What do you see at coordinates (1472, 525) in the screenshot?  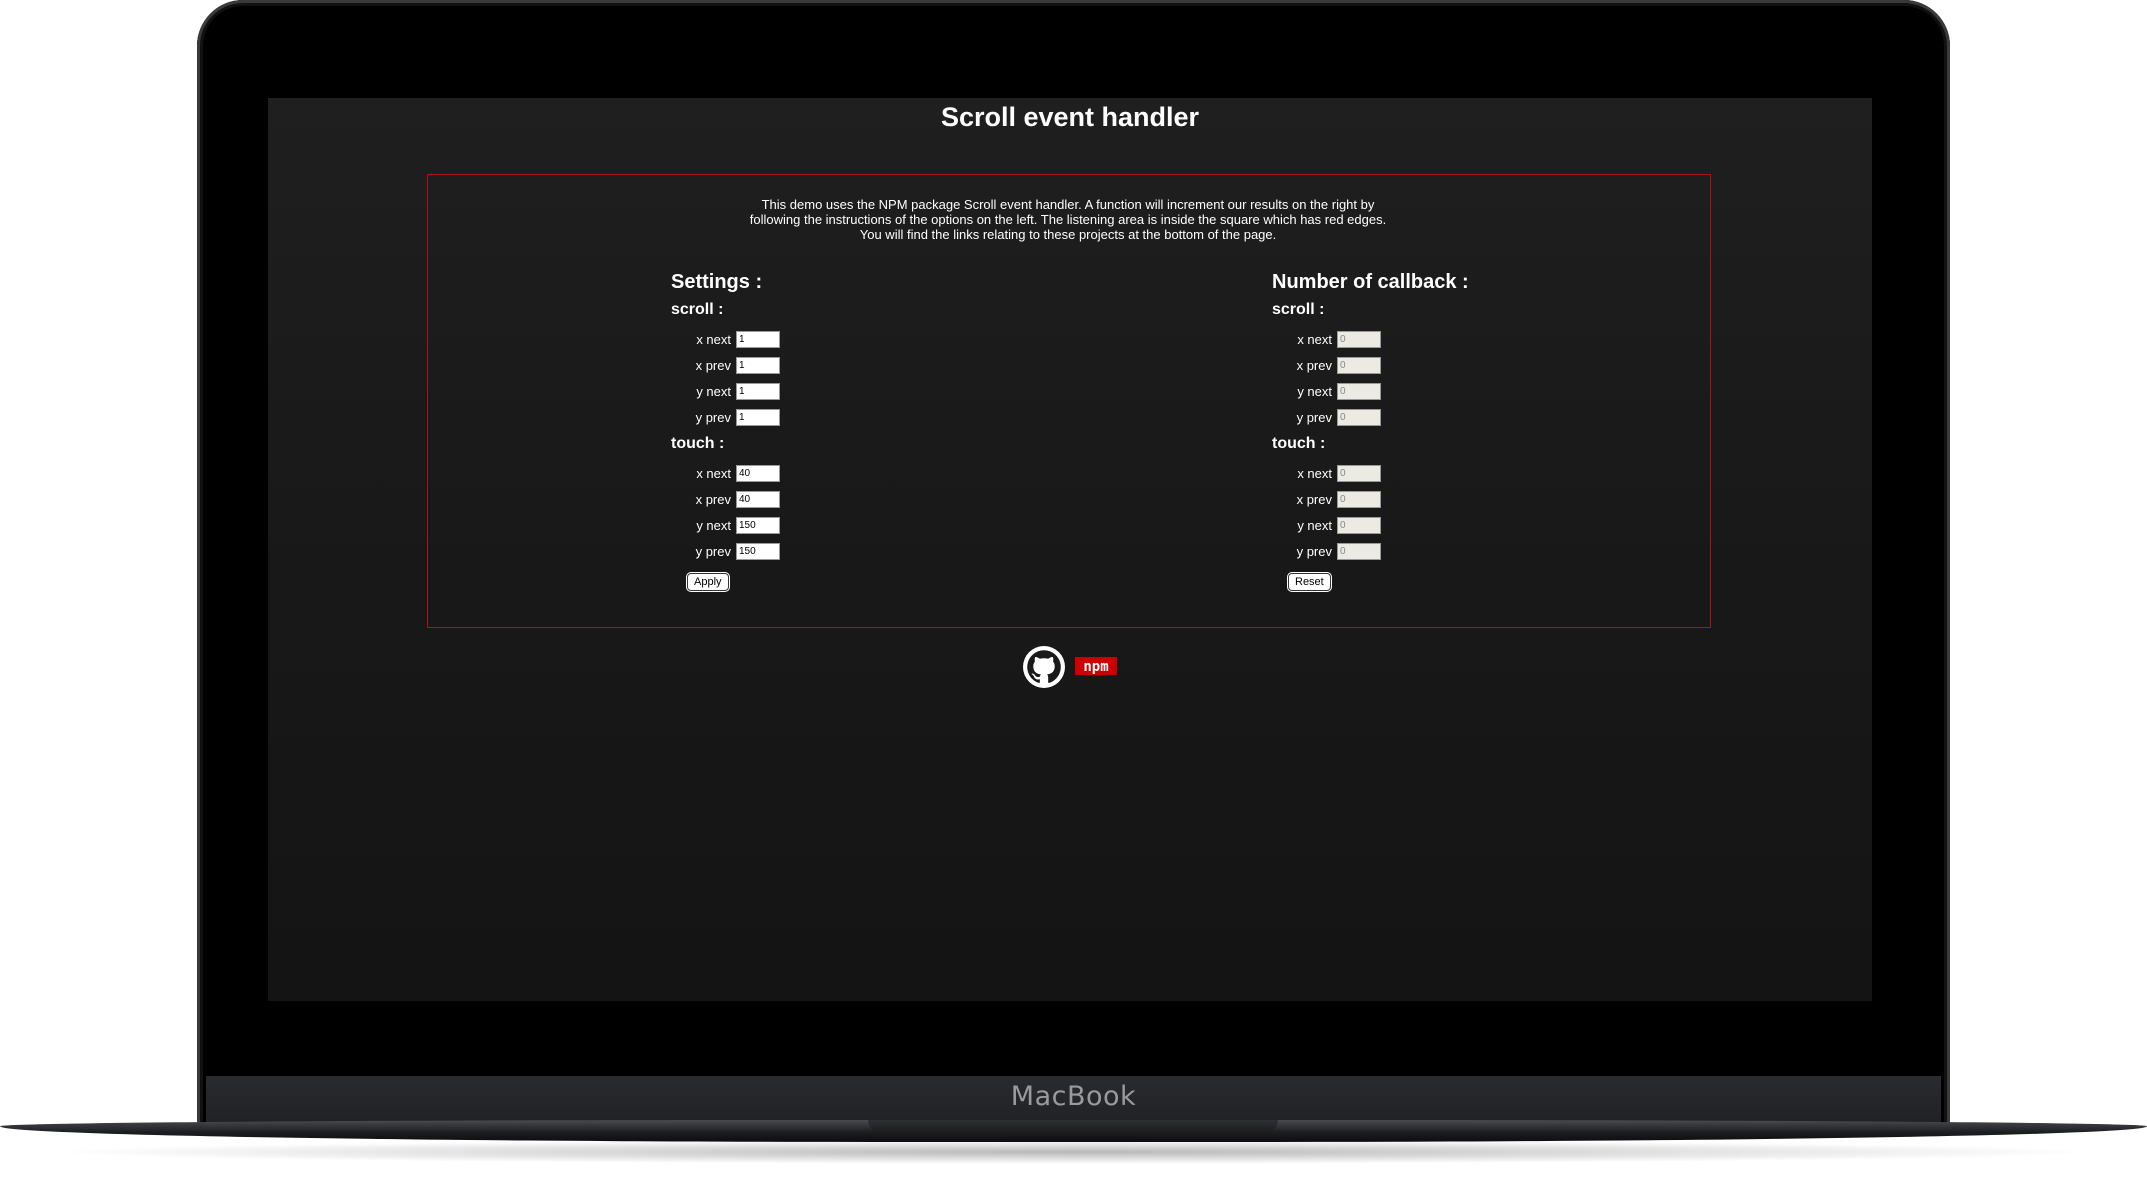 I see `callbacks-touch-y-next-row: y next` at bounding box center [1472, 525].